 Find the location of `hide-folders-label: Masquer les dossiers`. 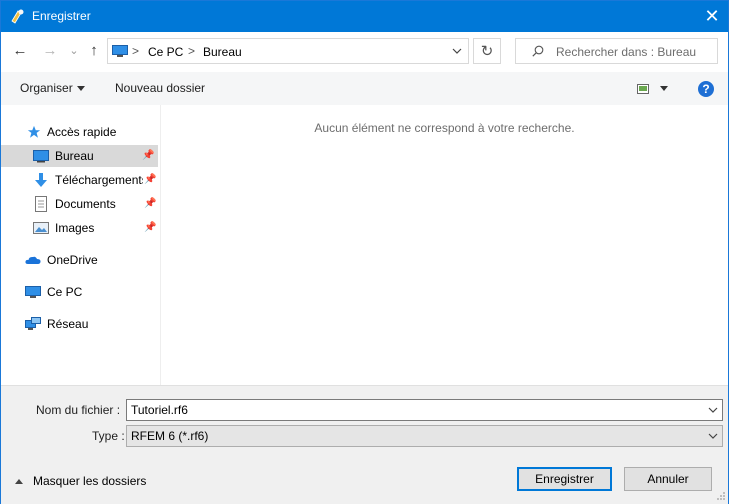

hide-folders-label: Masquer les dossiers is located at coordinates (90, 481).